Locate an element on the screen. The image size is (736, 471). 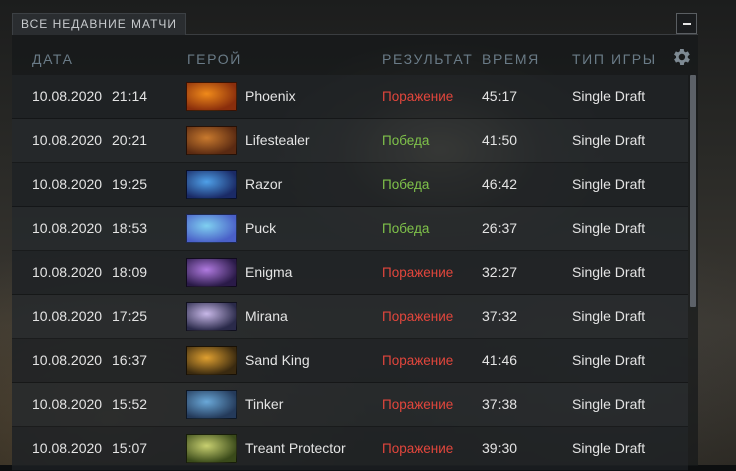
hero-name: Phoenix is located at coordinates (270, 96).